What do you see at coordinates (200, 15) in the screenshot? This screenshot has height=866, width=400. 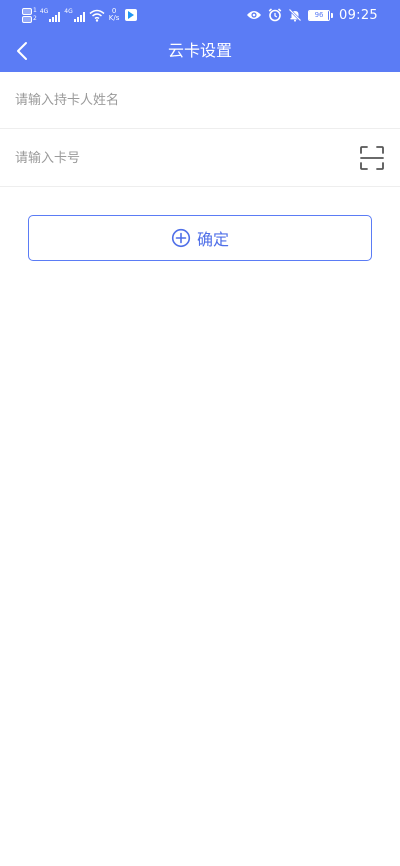 I see `status-bar: 1 2 4G 4G 0 K/s 96 09:25` at bounding box center [200, 15].